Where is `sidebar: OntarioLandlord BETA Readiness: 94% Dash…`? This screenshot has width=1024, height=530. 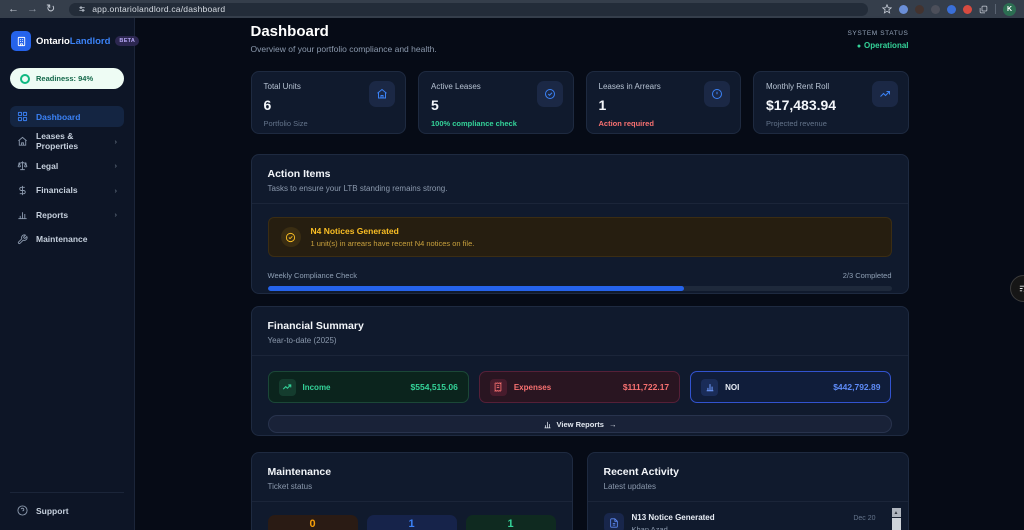 sidebar: OntarioLandlord BETA Readiness: 94% Dash… is located at coordinates (70, 274).